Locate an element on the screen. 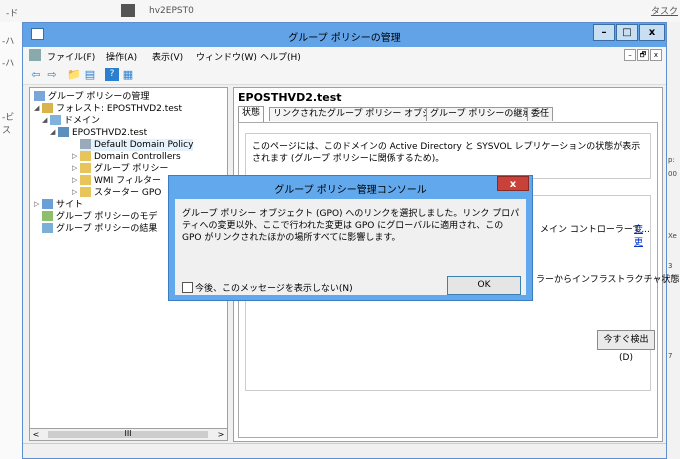  minimize-button: – is located at coordinates (604, 32).